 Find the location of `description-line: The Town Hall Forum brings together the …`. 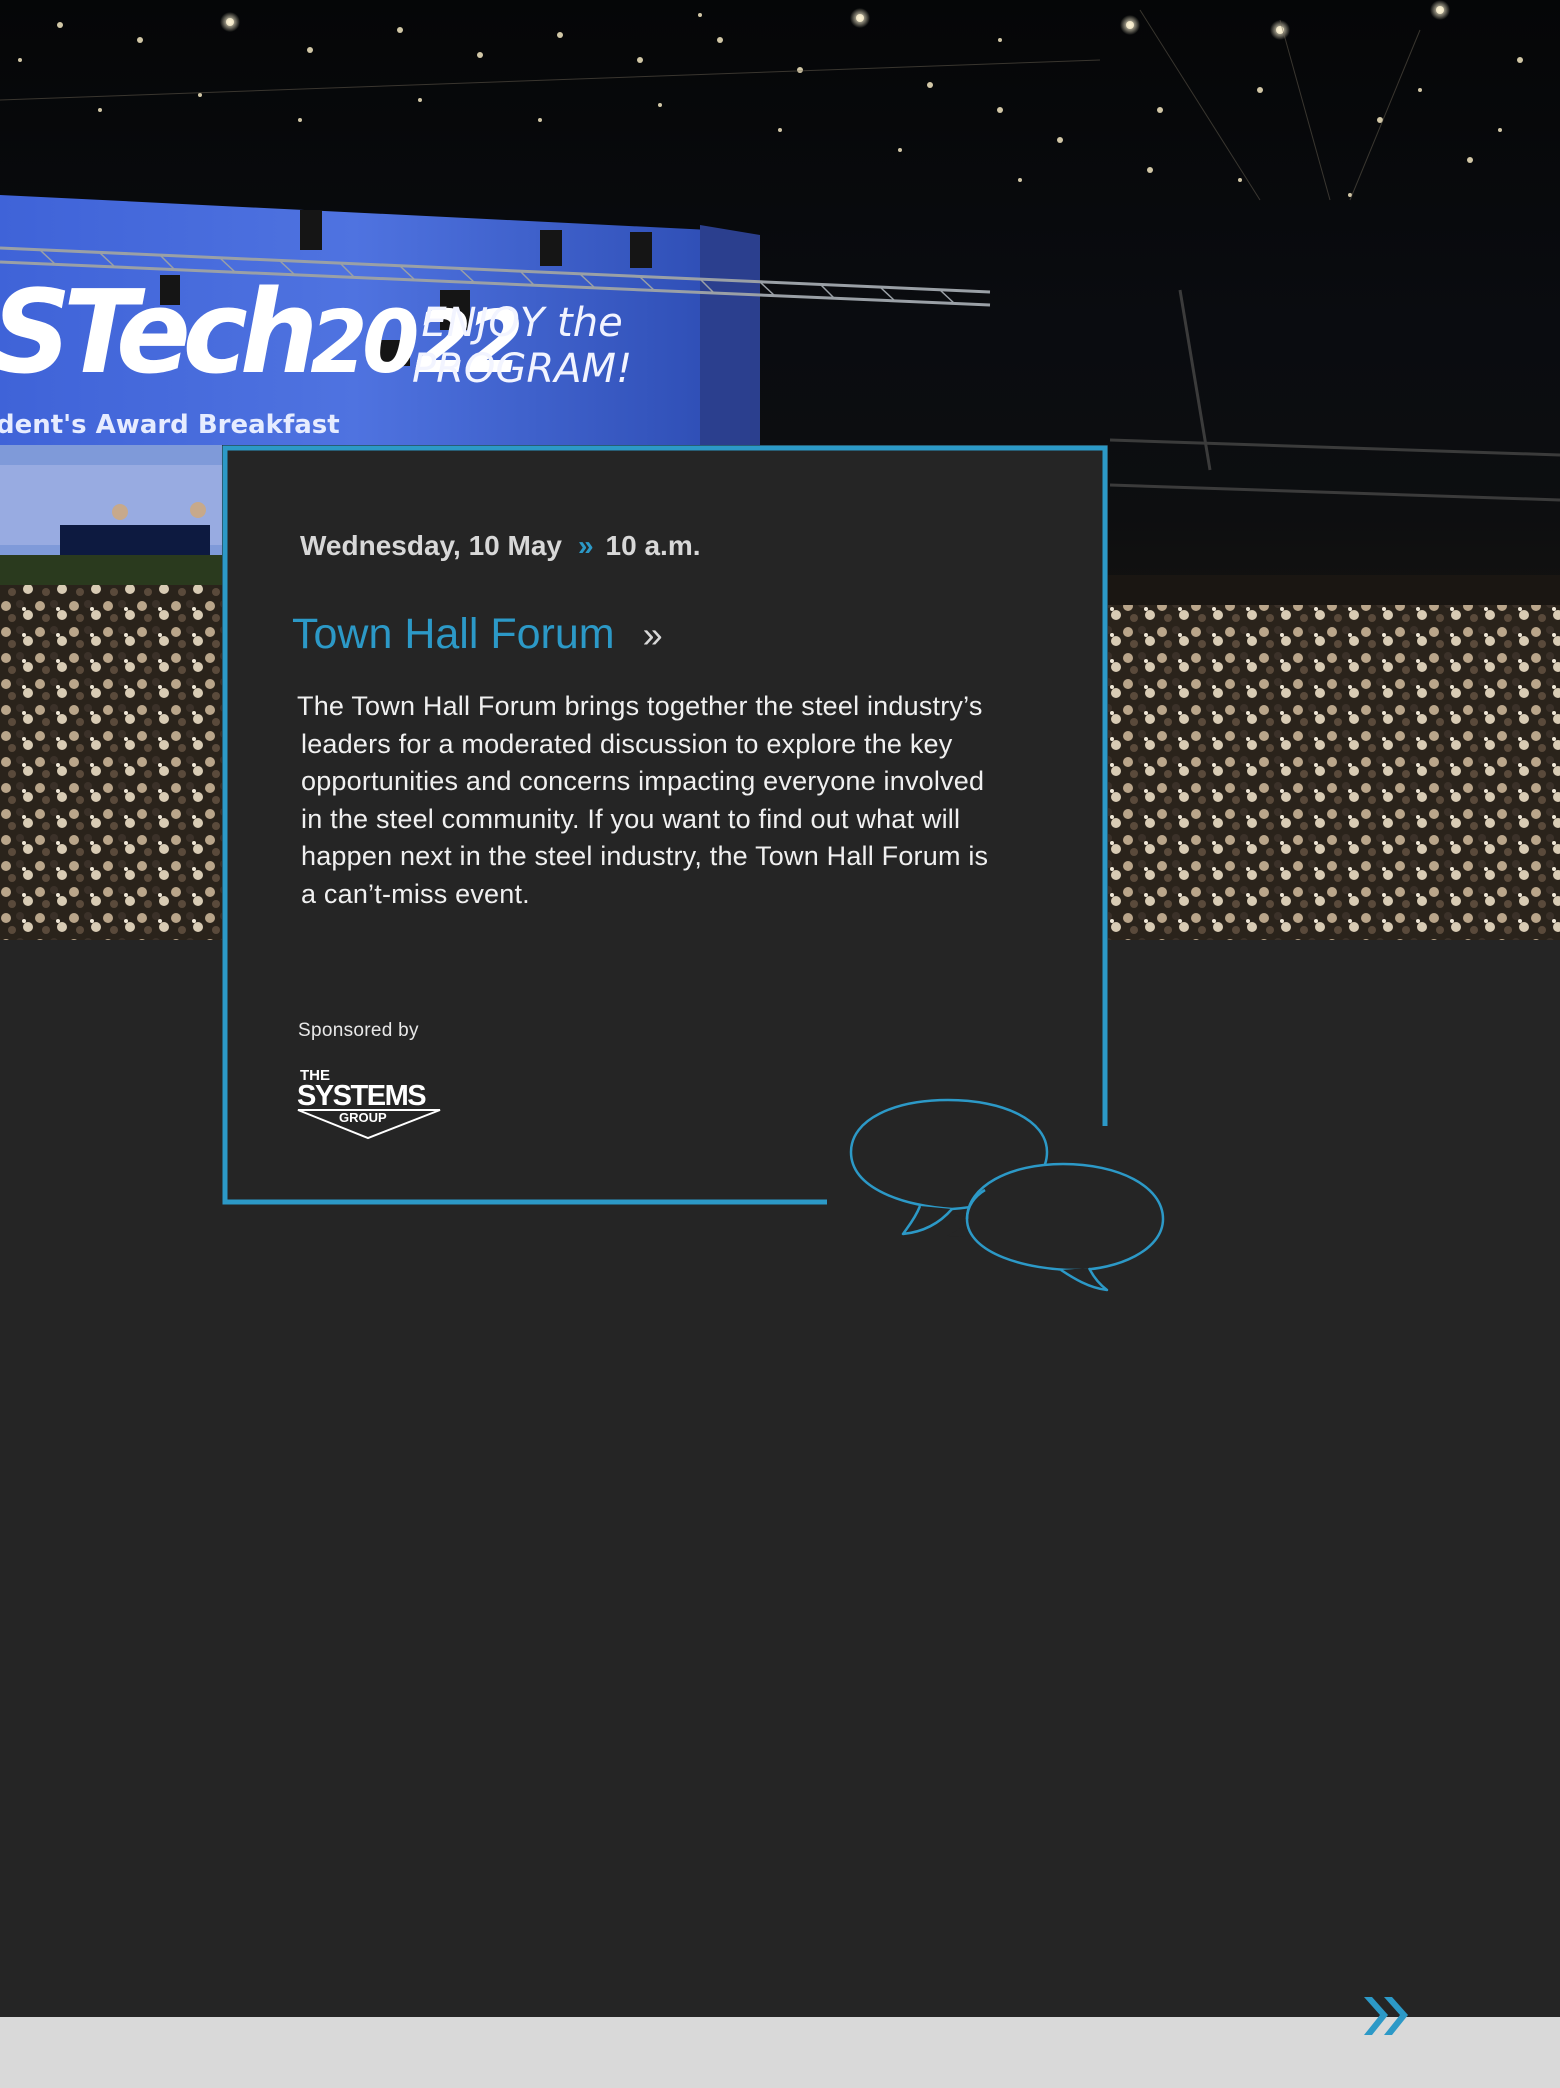

description-line: The Town Hall Forum brings together the … is located at coordinates (640, 706).